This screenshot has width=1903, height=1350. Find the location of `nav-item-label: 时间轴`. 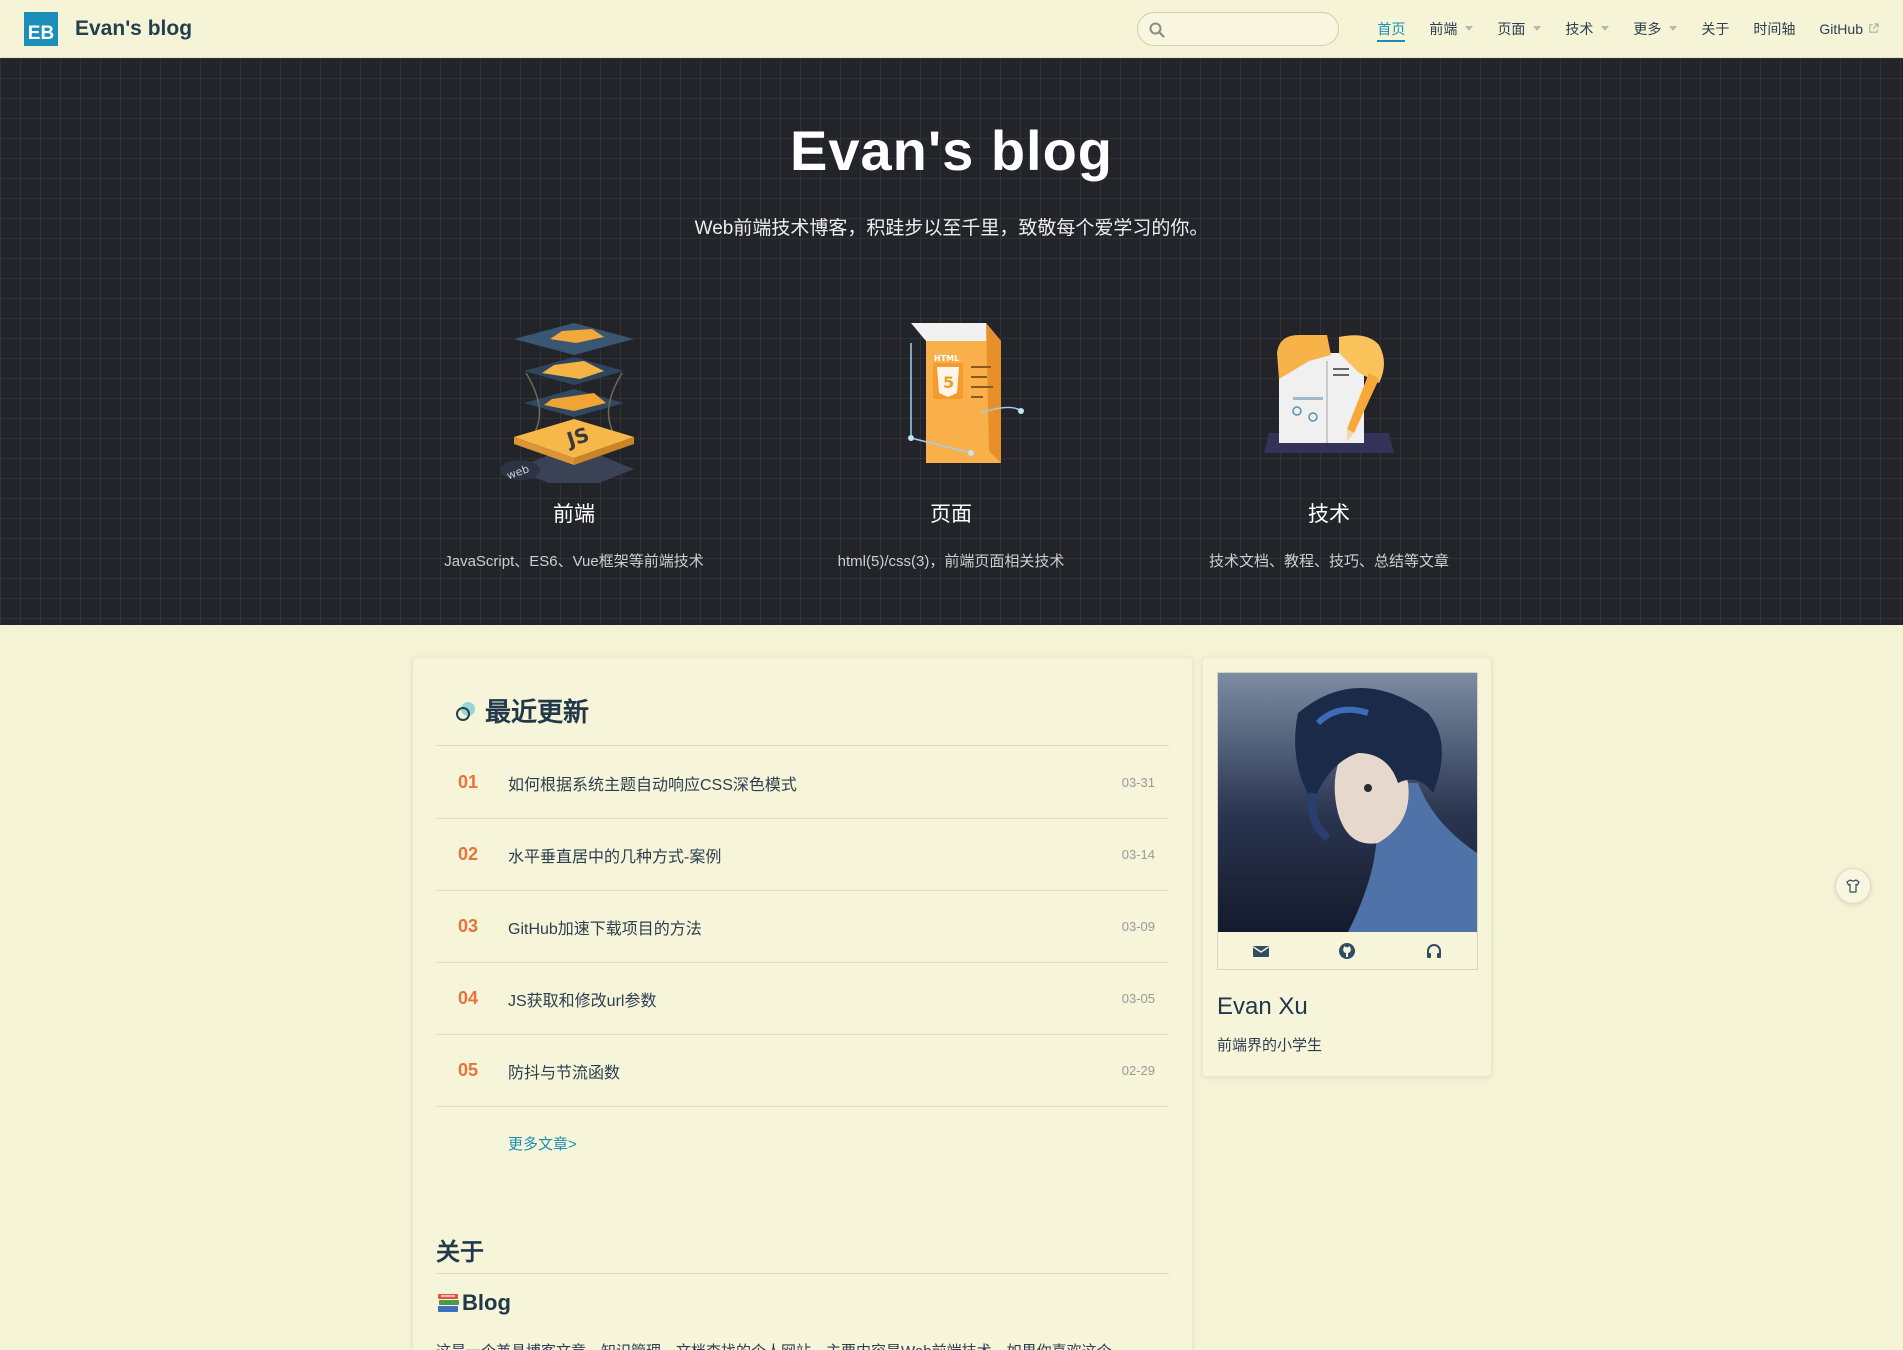

nav-item-label: 时间轴 is located at coordinates (1774, 28).